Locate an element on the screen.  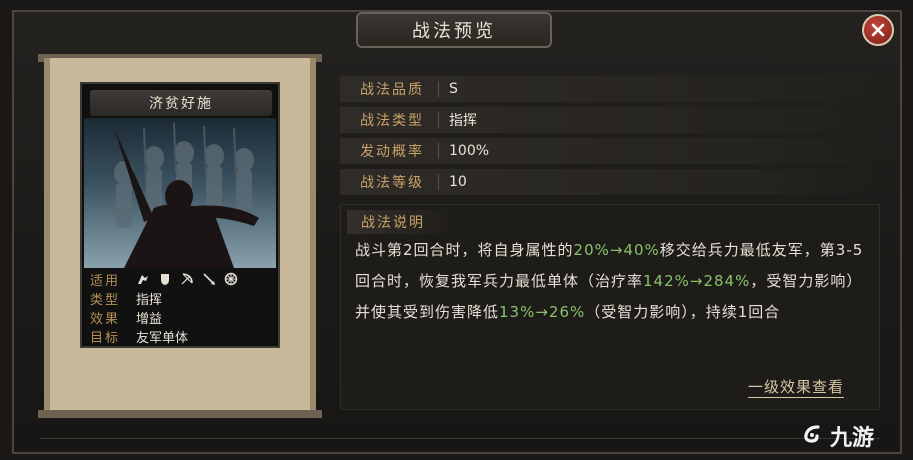
tactic-card: 济贫好施 适用 类型 指挥 效果 增益 目标 友军单体 is located at coordinates (180, 215).